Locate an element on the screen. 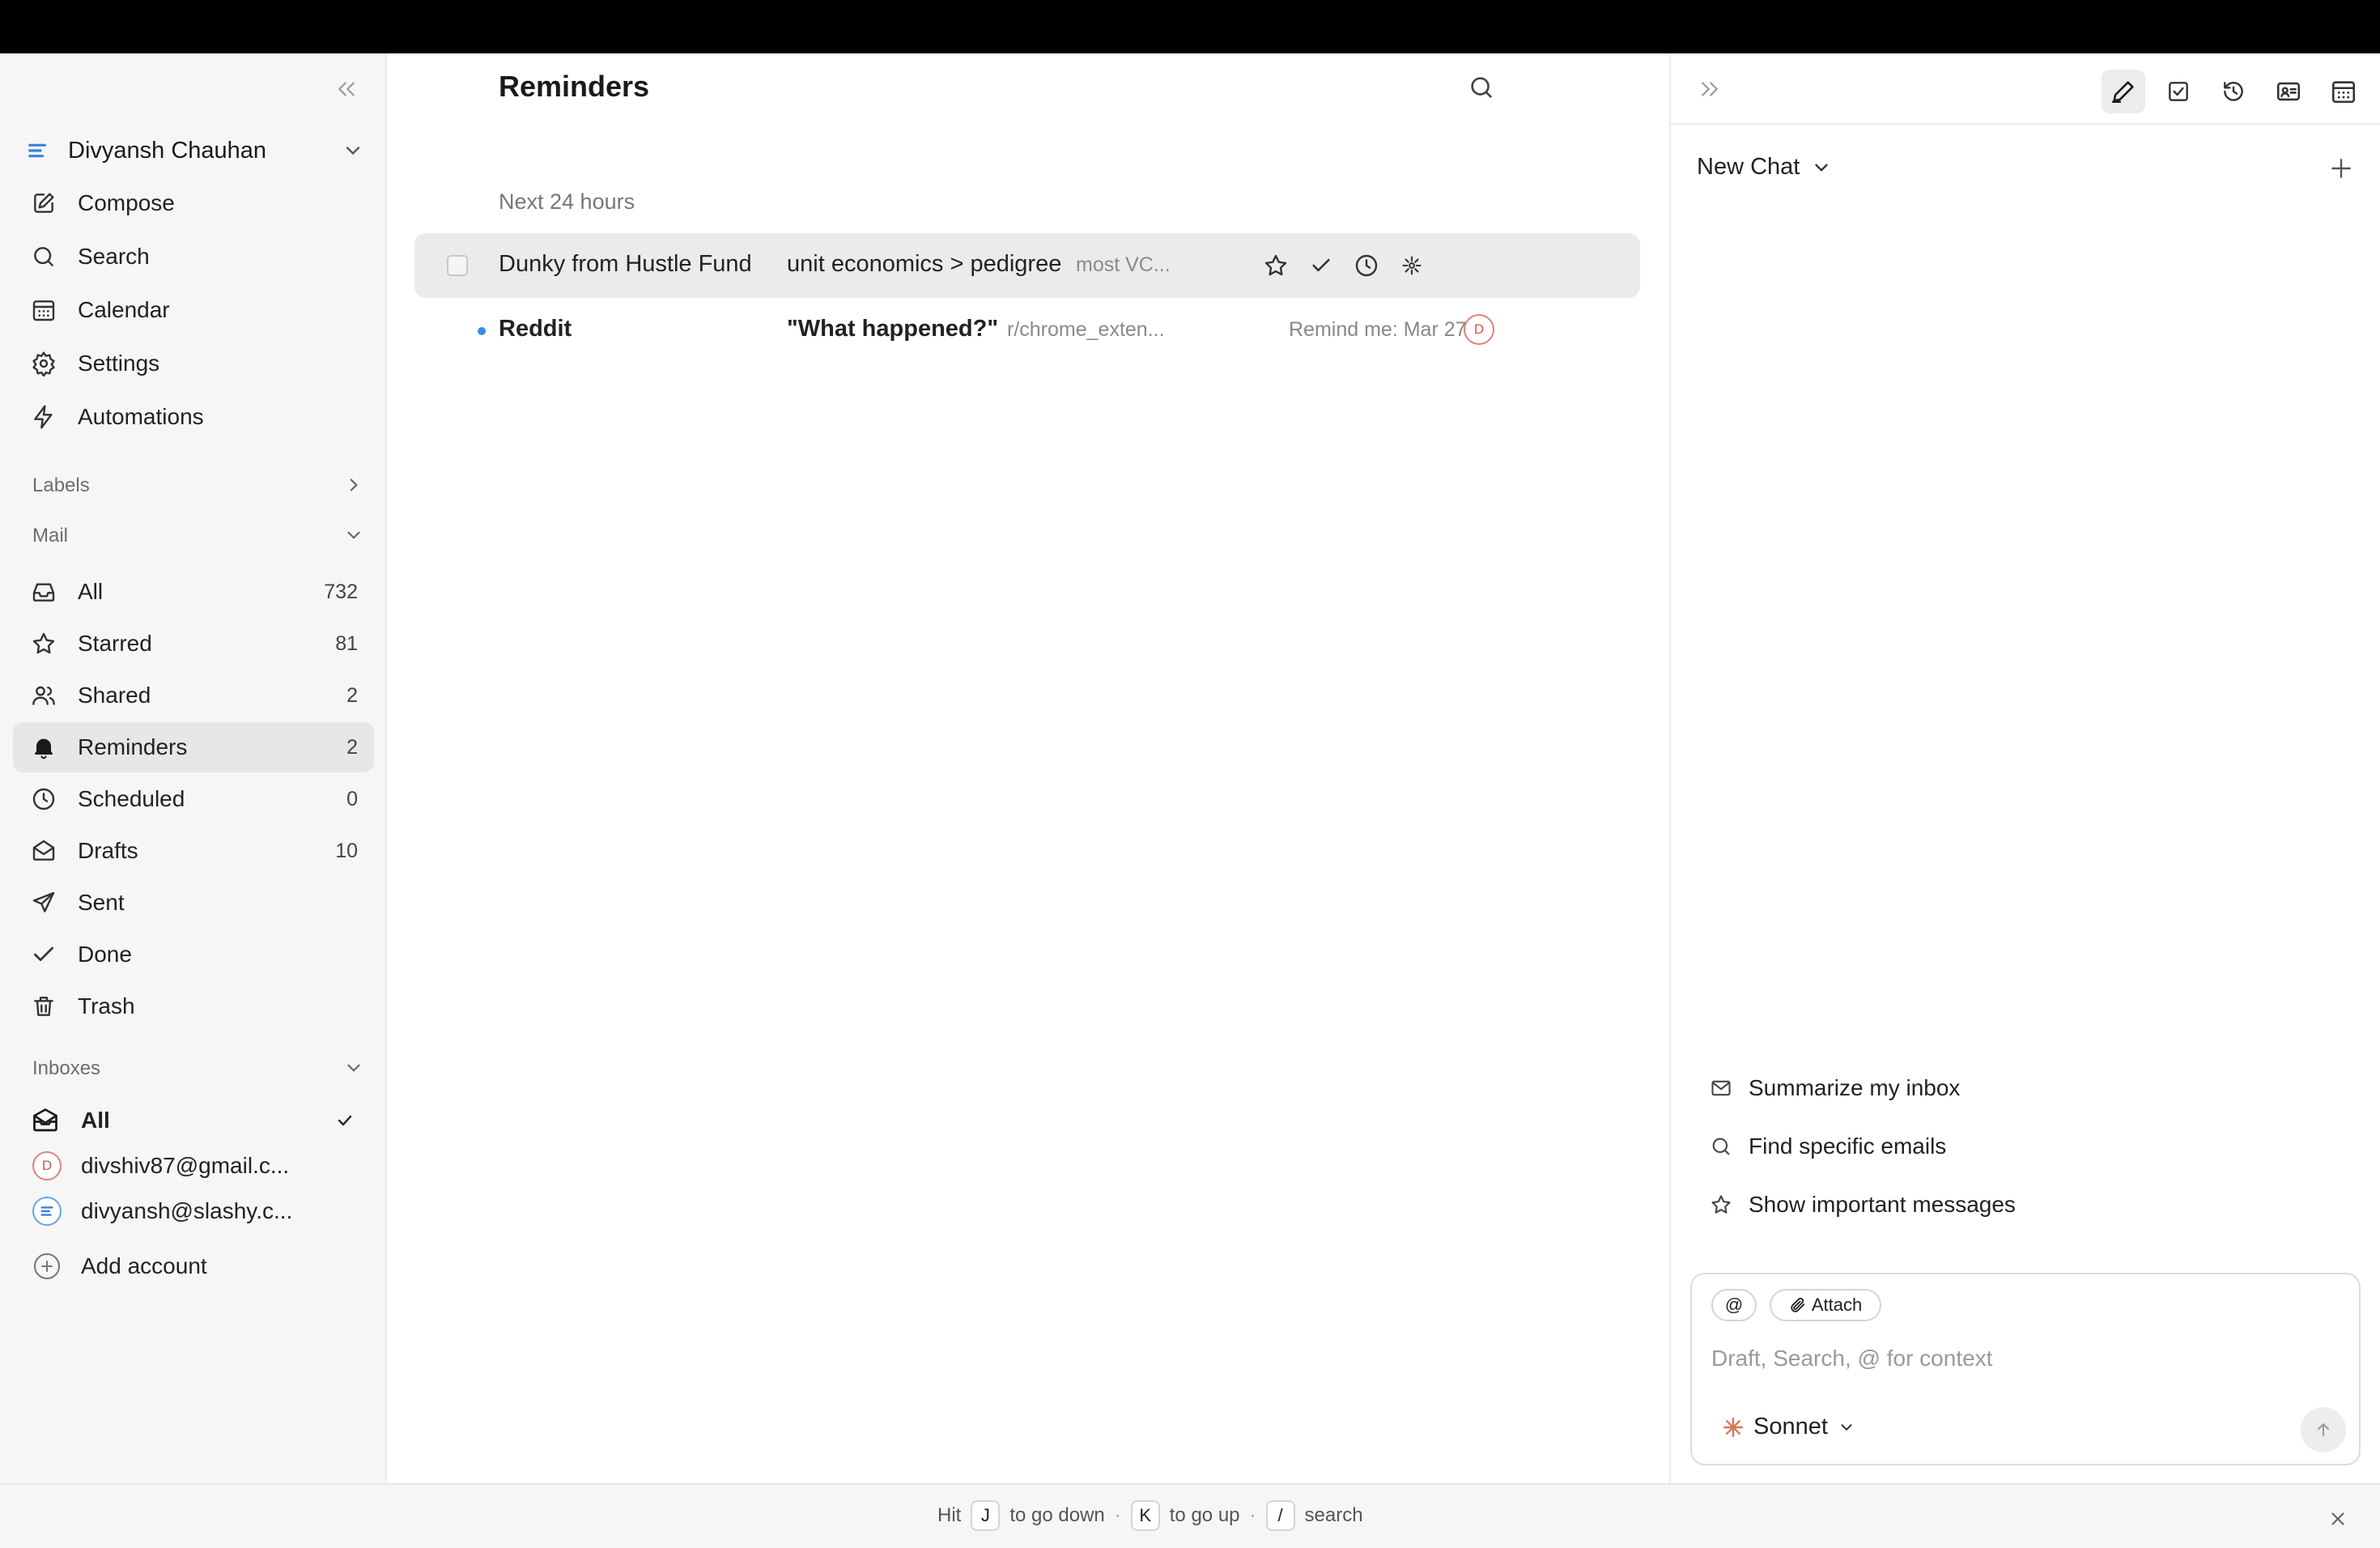  nav-label: Search is located at coordinates (114, 256).